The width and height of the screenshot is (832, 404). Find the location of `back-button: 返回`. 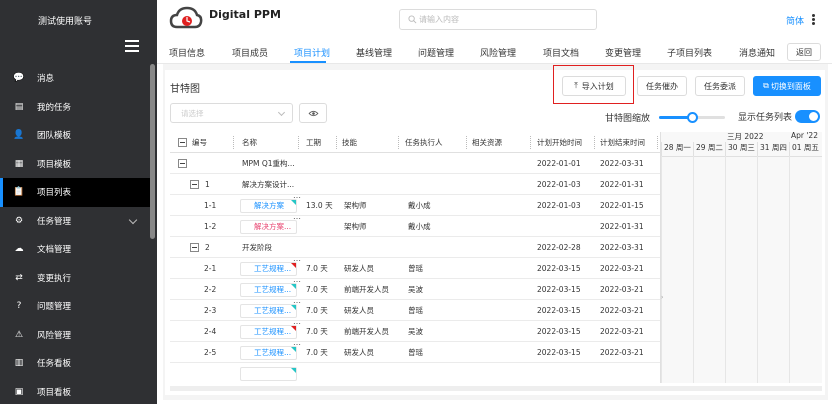

back-button: 返回 is located at coordinates (804, 52).